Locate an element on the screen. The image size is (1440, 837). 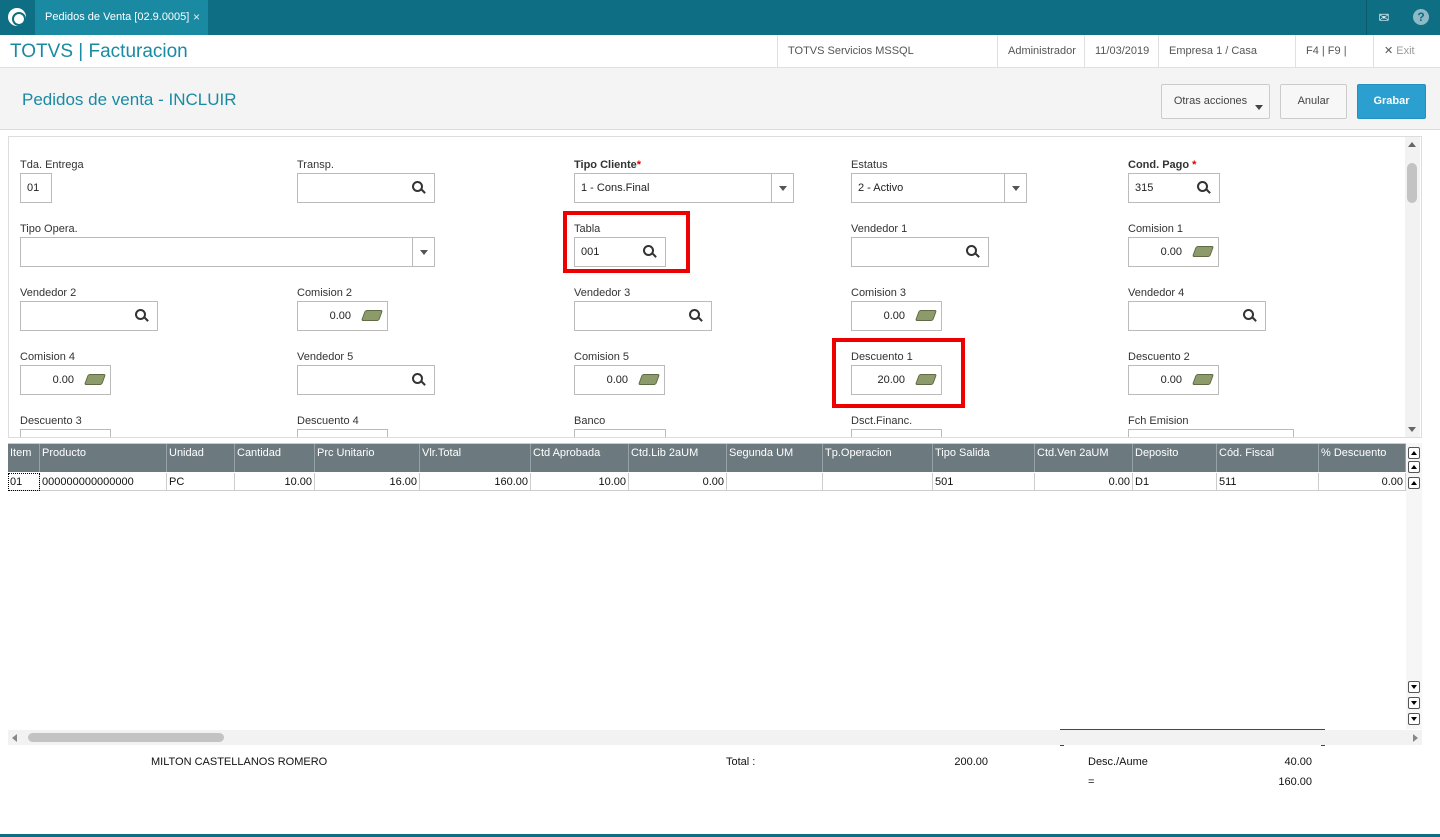
table-cell: 16.00 is located at coordinates (367, 482).